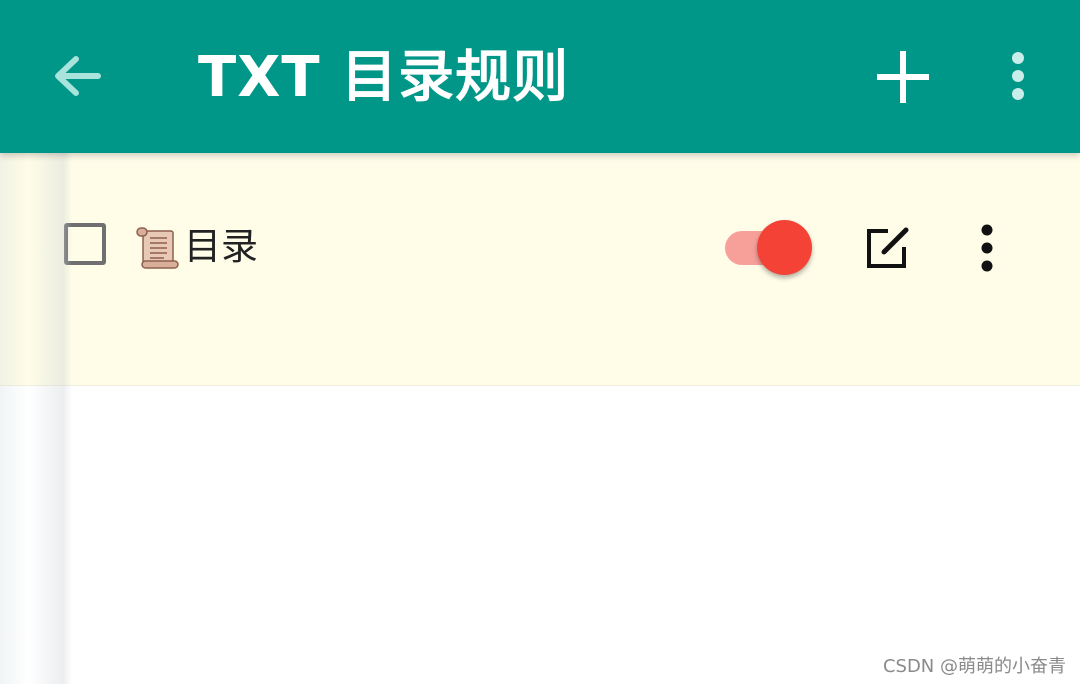 This screenshot has width=1080, height=684. What do you see at coordinates (85, 244) in the screenshot?
I see `rule-select-checkbox` at bounding box center [85, 244].